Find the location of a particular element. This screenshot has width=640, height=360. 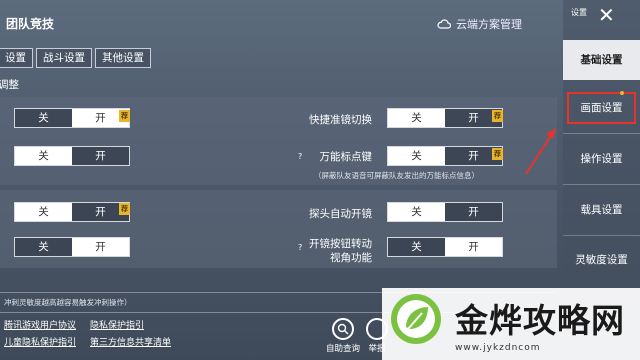

watermark-brand: 金烨攻略网 is located at coordinates (540, 320).